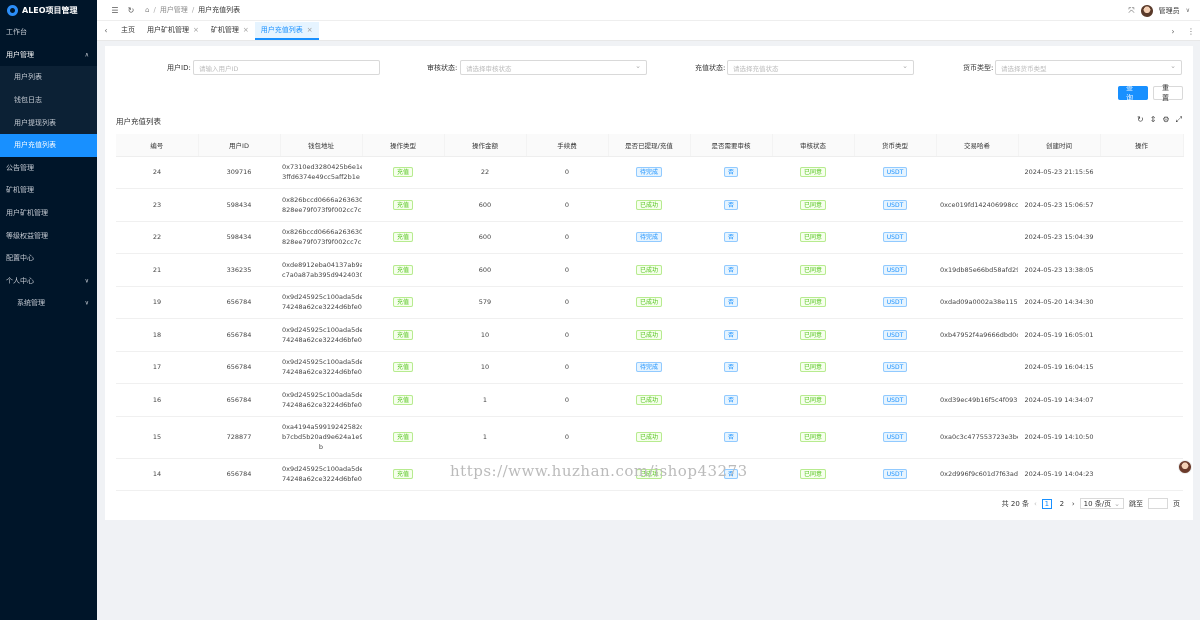 This screenshot has width=1200, height=620. What do you see at coordinates (48, 55) in the screenshot?
I see `sidebar-item-user-management: 用户管理 ∧` at bounding box center [48, 55].